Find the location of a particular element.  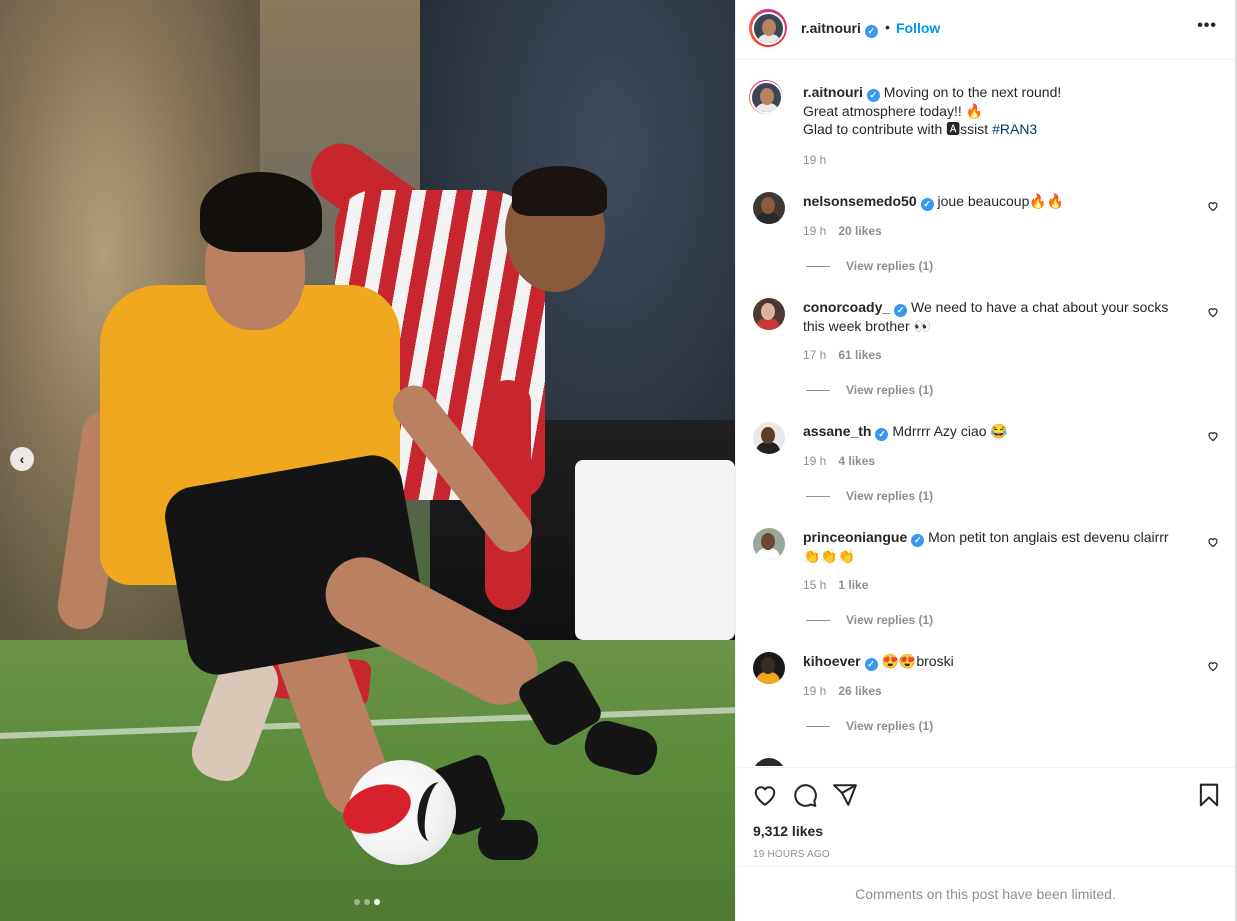

carousel-dot-active is located at coordinates (377, 902).